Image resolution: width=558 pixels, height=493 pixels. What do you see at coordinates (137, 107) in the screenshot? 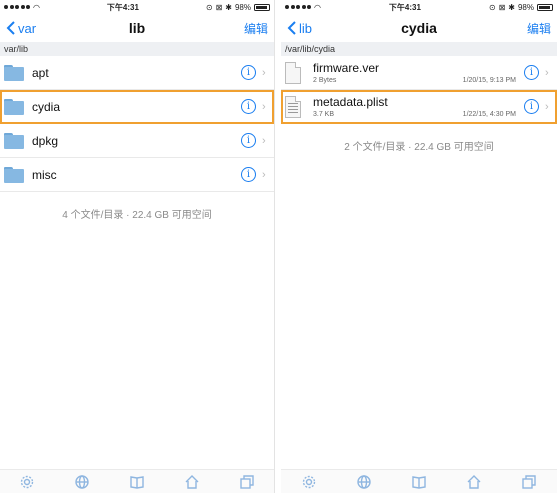
I see `list-item-cydia: cydia i ›` at bounding box center [137, 107].